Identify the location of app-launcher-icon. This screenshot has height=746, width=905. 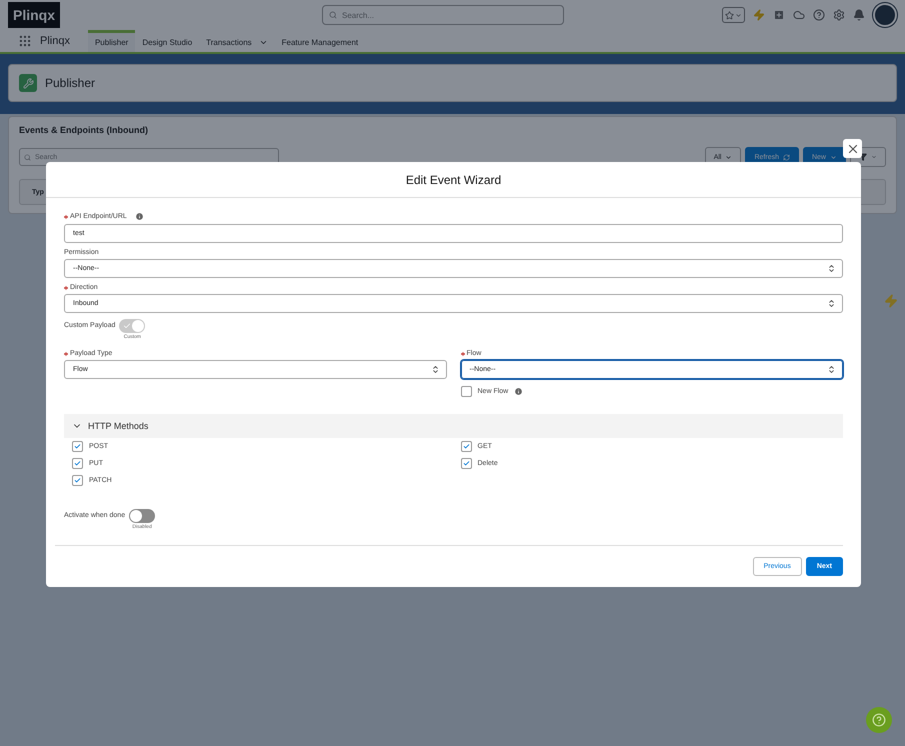
(25, 41).